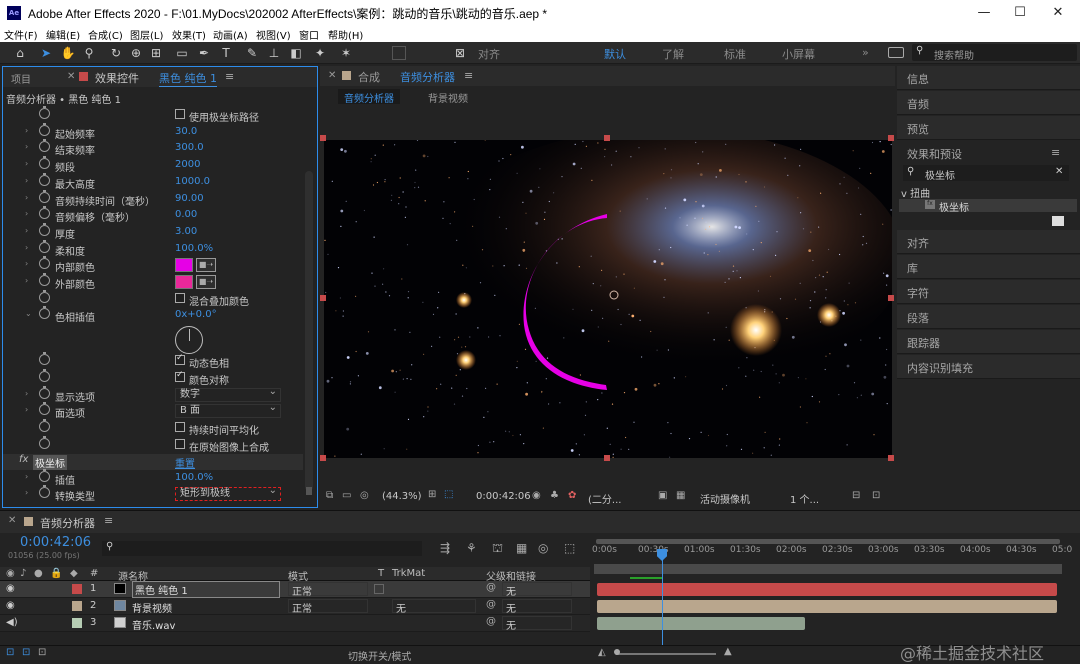 Image resolution: width=1080 pixels, height=664 pixels. What do you see at coordinates (617, 652) in the screenshot?
I see `zoom-slider-thumb` at bounding box center [617, 652].